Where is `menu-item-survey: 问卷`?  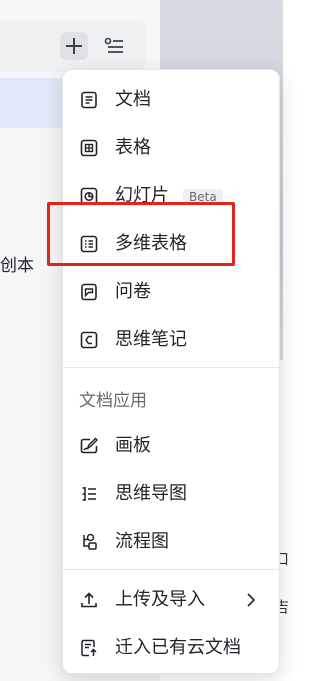 menu-item-survey: 问卷 is located at coordinates (171, 292).